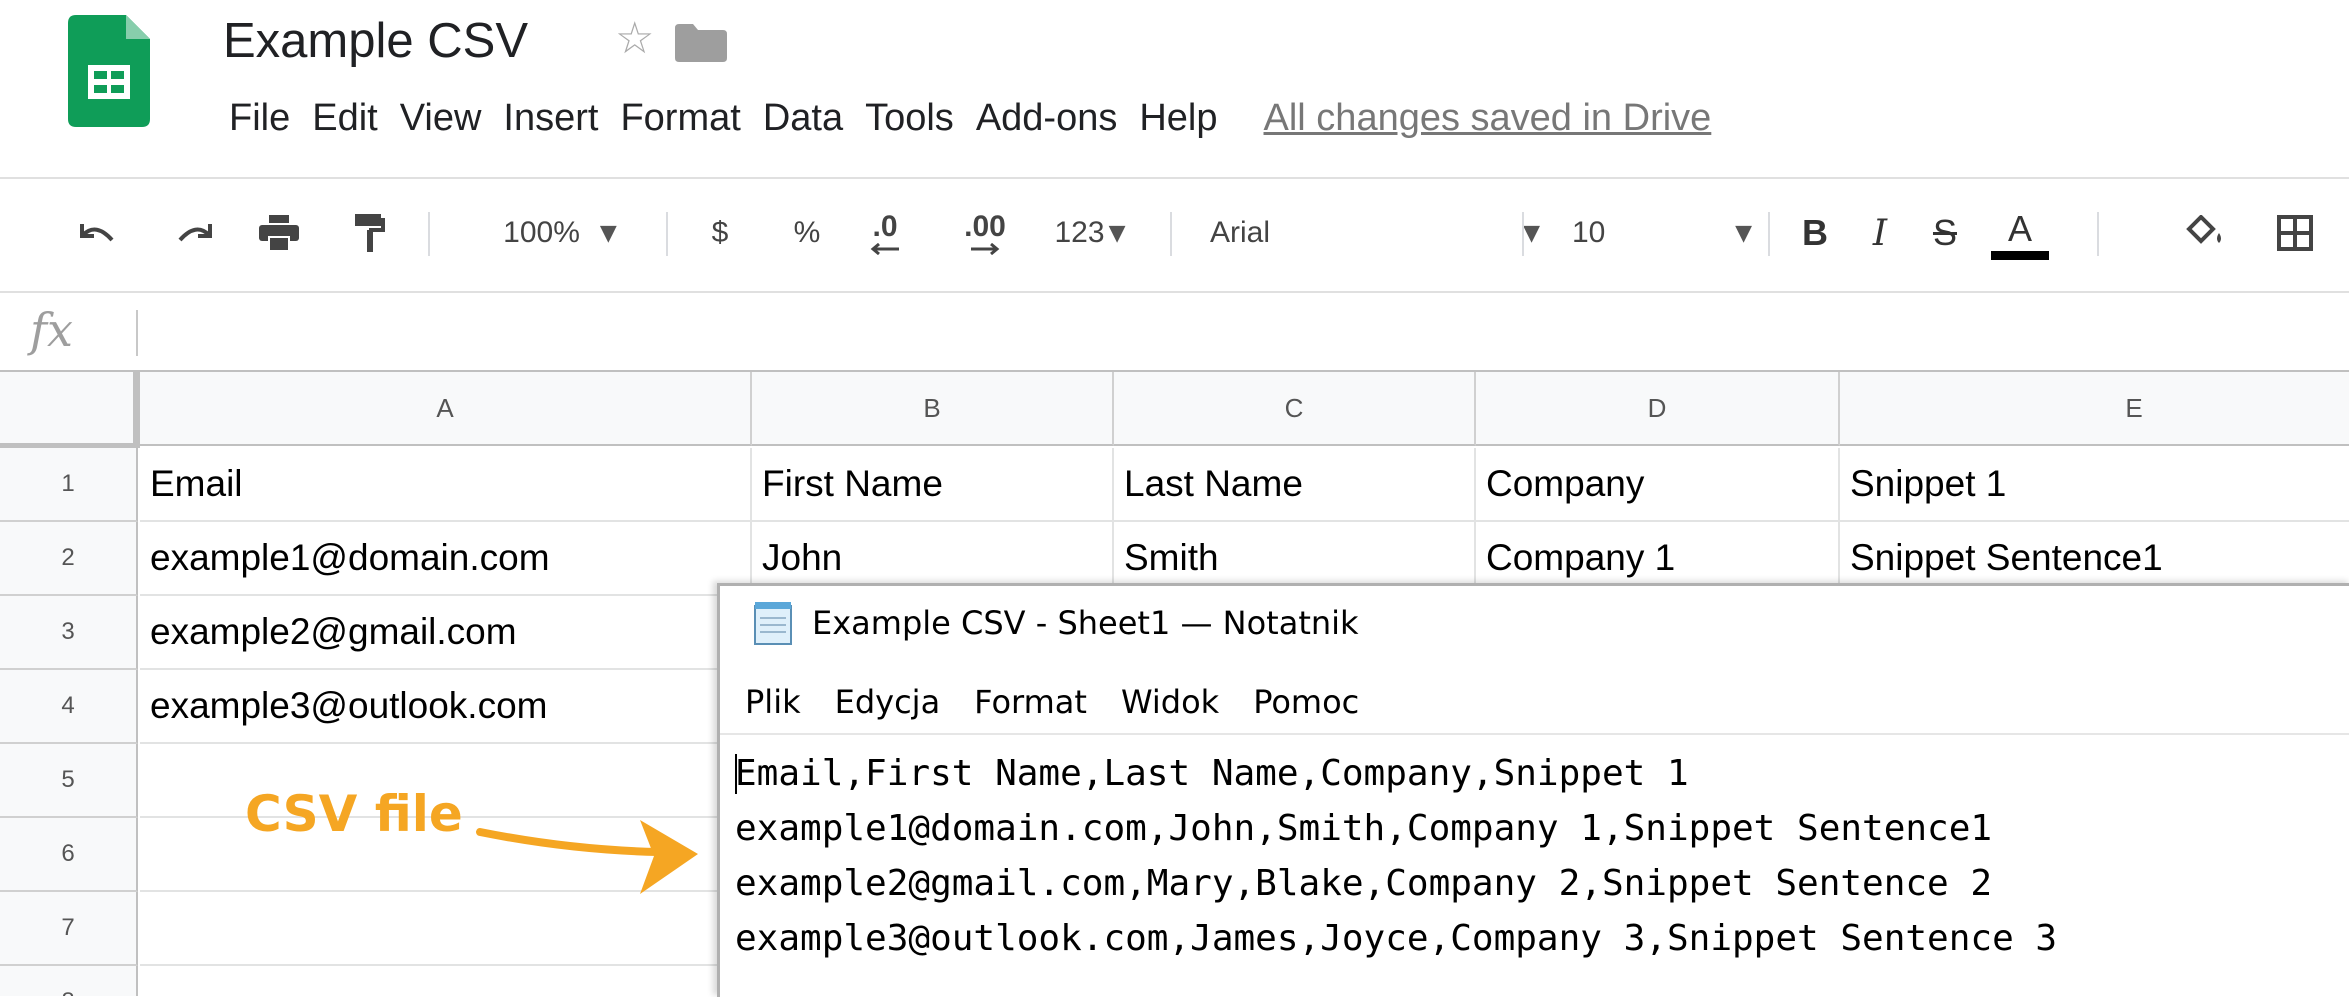 The image size is (2349, 997). Describe the element at coordinates (1178, 118) in the screenshot. I see `menu-help: Help` at that location.